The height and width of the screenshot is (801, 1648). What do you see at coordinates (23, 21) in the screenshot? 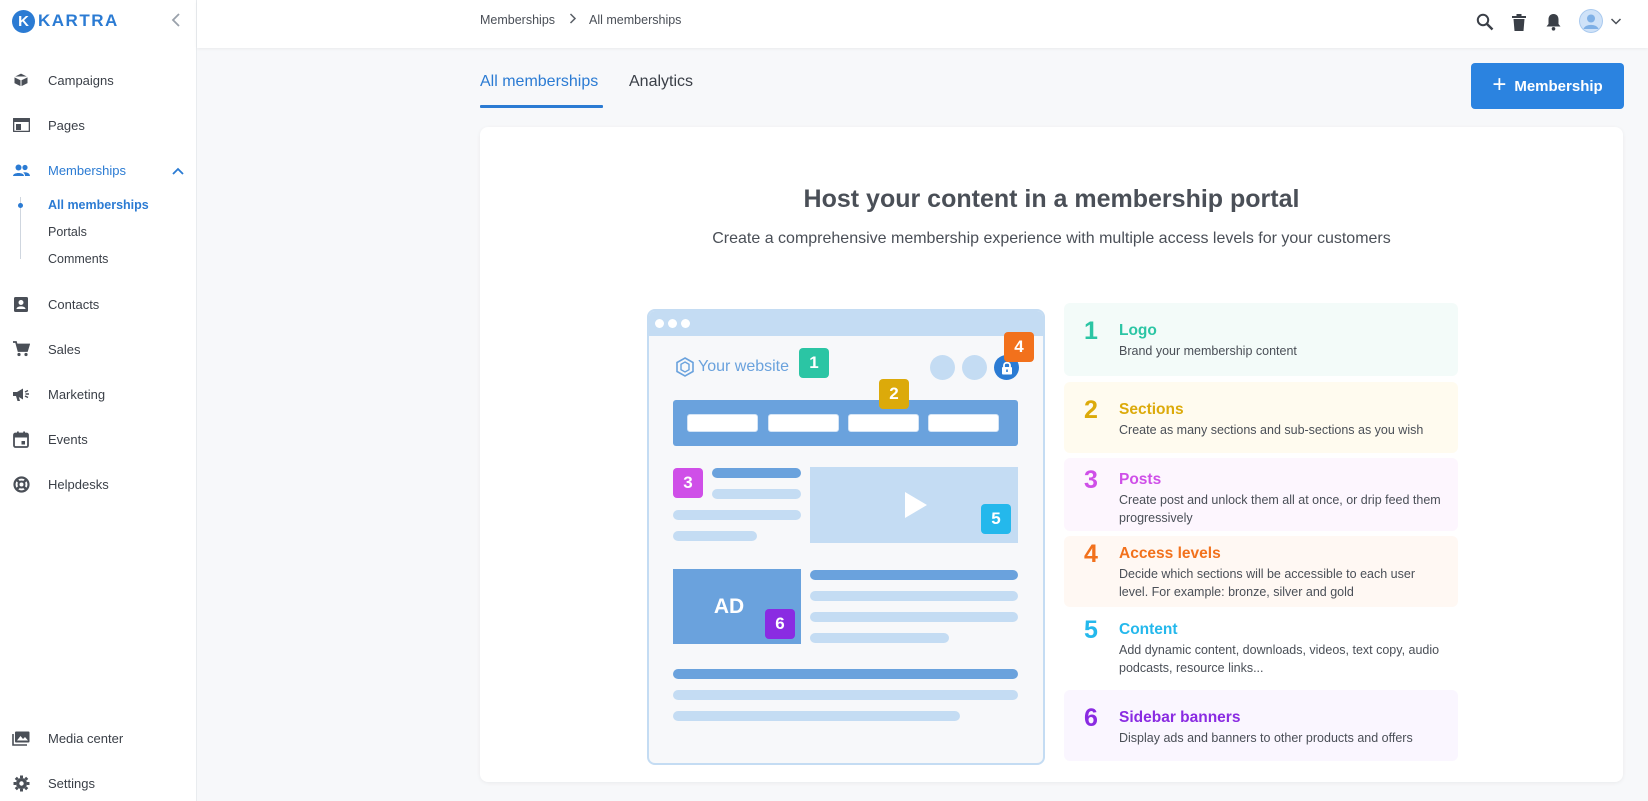
I see `kartra-logo-mark: K` at bounding box center [23, 21].